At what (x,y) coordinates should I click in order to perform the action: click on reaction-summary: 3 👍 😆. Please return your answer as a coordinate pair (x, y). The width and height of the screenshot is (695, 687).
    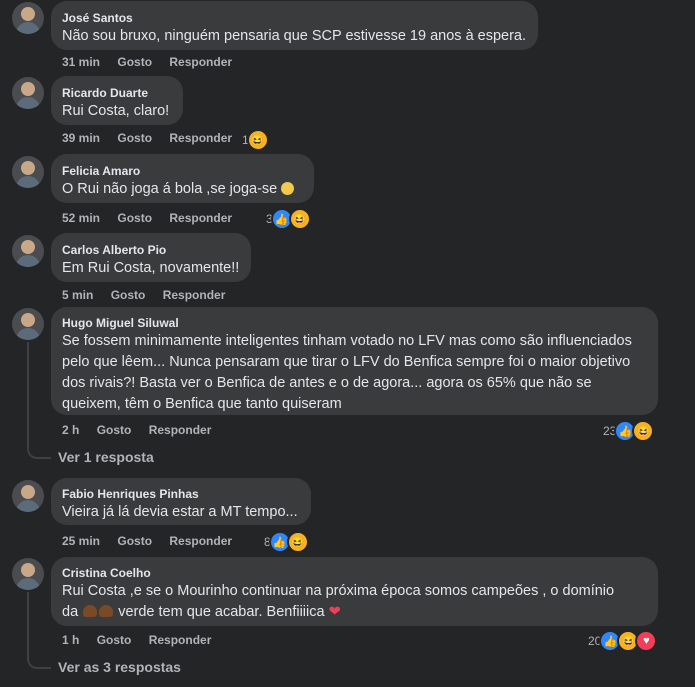
    Looking at the image, I should click on (288, 219).